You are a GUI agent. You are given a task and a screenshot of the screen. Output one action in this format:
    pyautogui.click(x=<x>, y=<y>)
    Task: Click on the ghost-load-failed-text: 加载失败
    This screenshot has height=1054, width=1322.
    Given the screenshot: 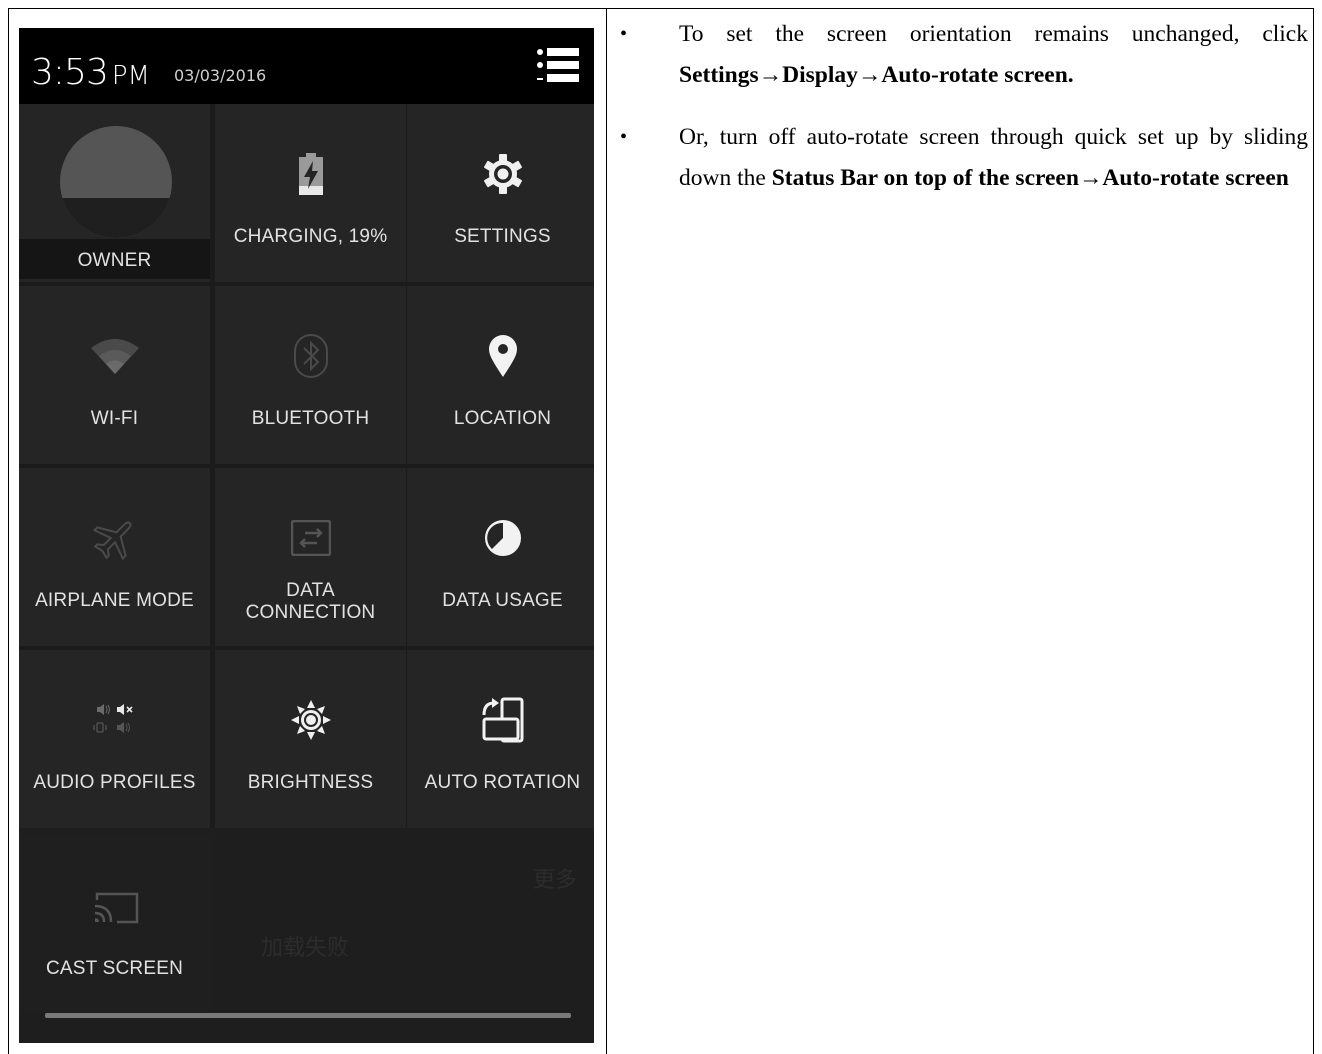 What is the action you would take?
    pyautogui.click(x=305, y=948)
    